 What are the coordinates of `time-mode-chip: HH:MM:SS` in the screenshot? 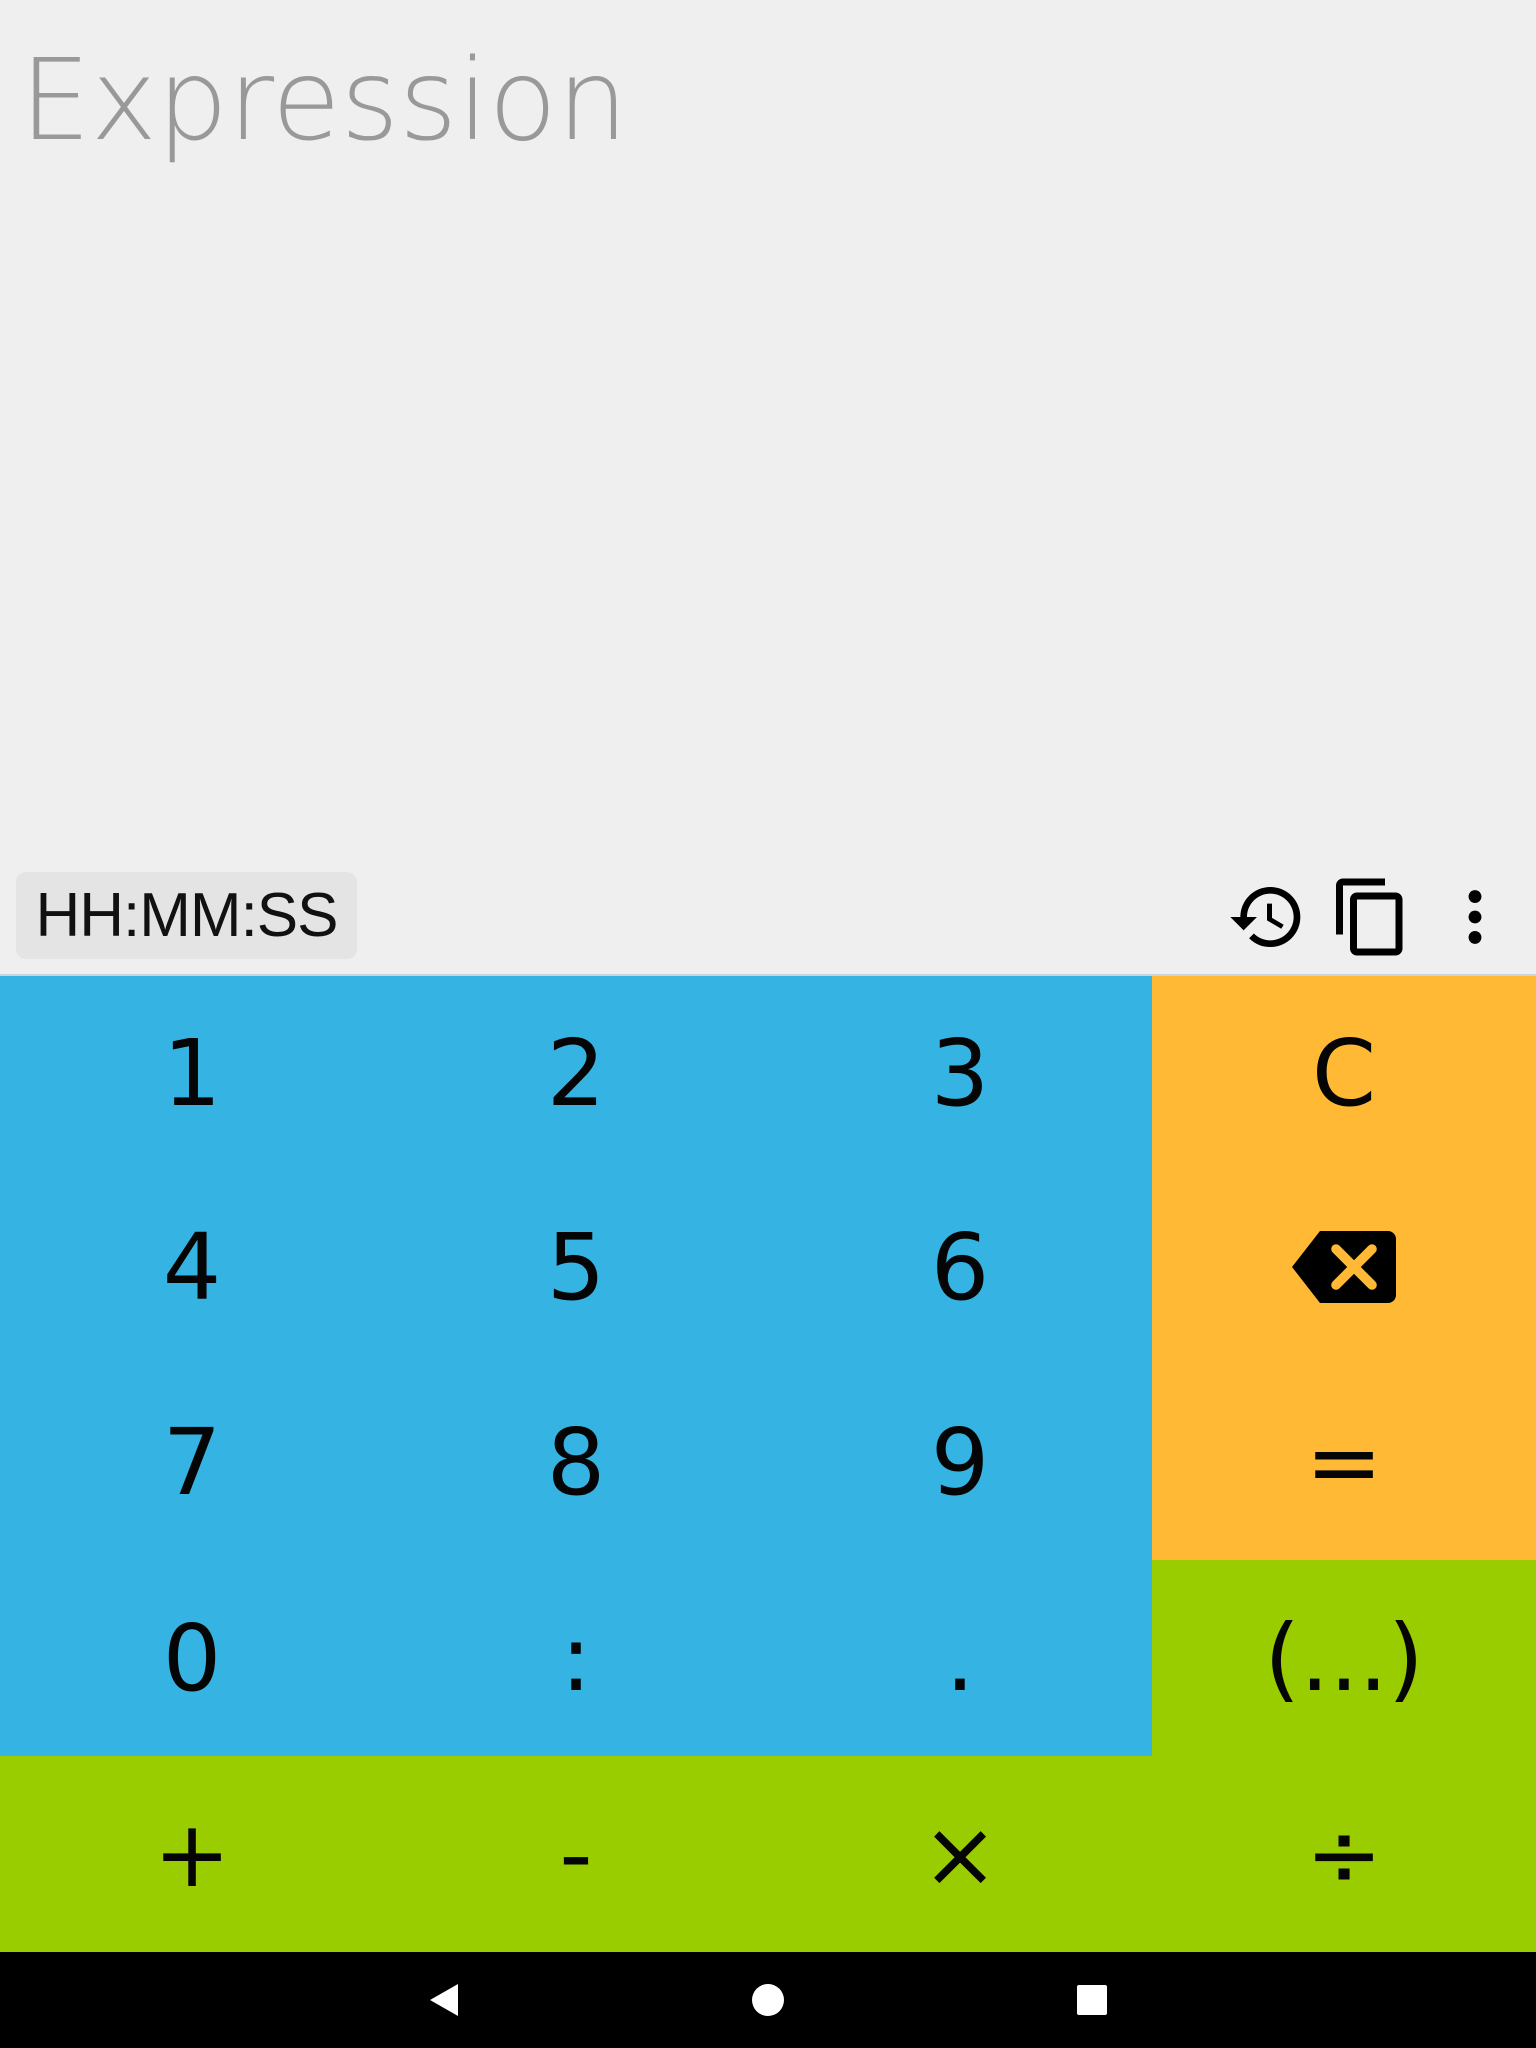 It's located at (186, 915).